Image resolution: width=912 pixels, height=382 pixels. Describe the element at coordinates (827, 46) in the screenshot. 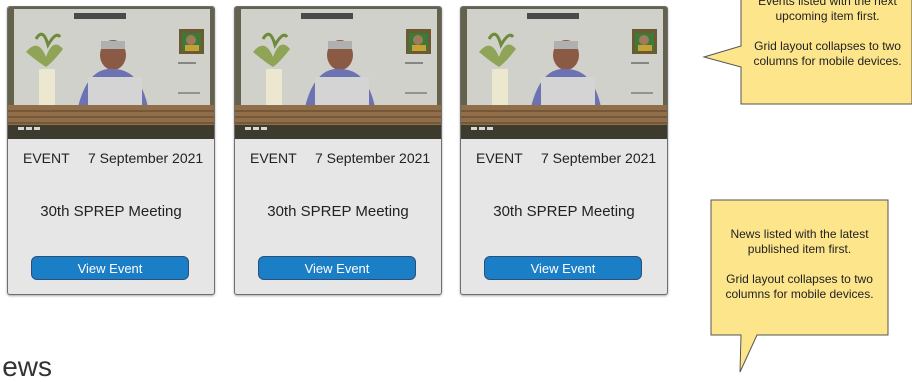

I see `events-note-line: Grid layout collapses to two` at that location.